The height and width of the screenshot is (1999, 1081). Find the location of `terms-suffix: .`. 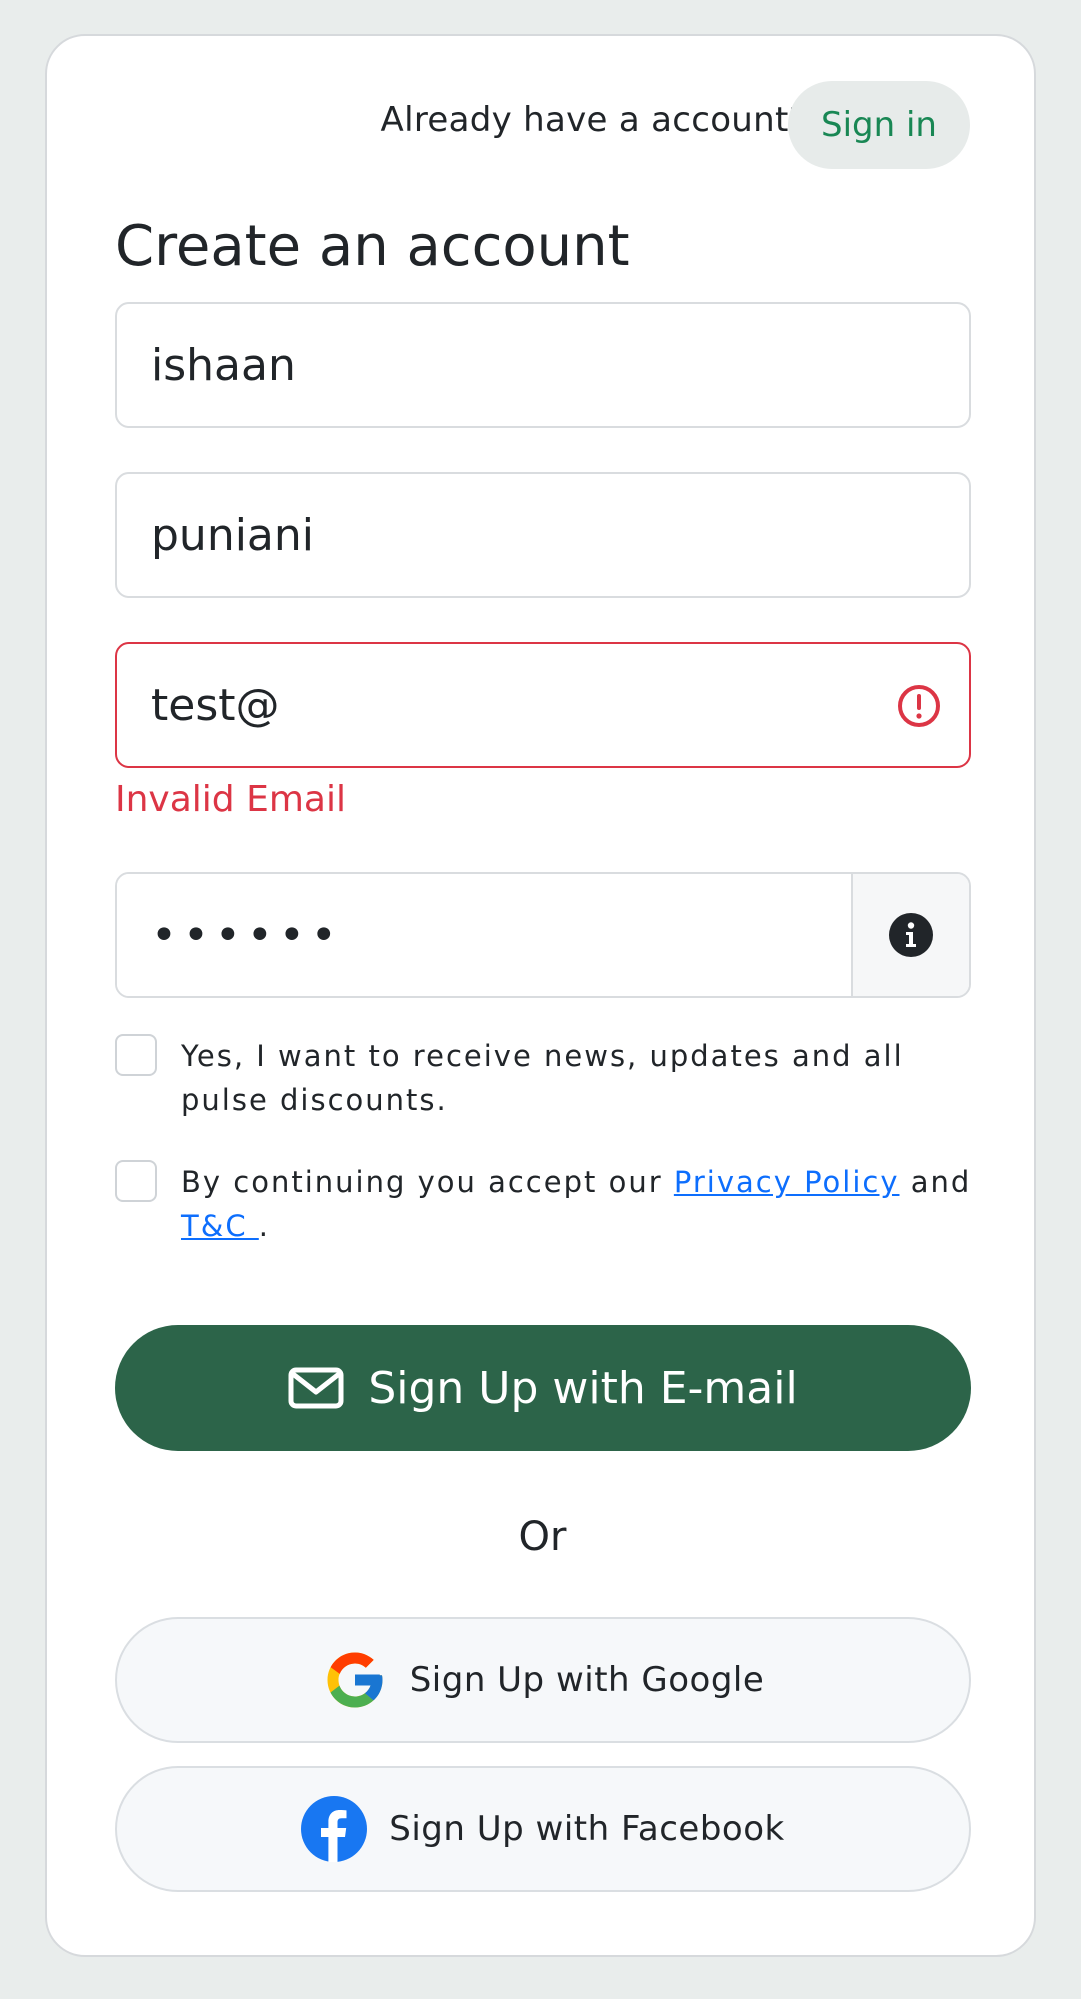

terms-suffix: . is located at coordinates (264, 1226).